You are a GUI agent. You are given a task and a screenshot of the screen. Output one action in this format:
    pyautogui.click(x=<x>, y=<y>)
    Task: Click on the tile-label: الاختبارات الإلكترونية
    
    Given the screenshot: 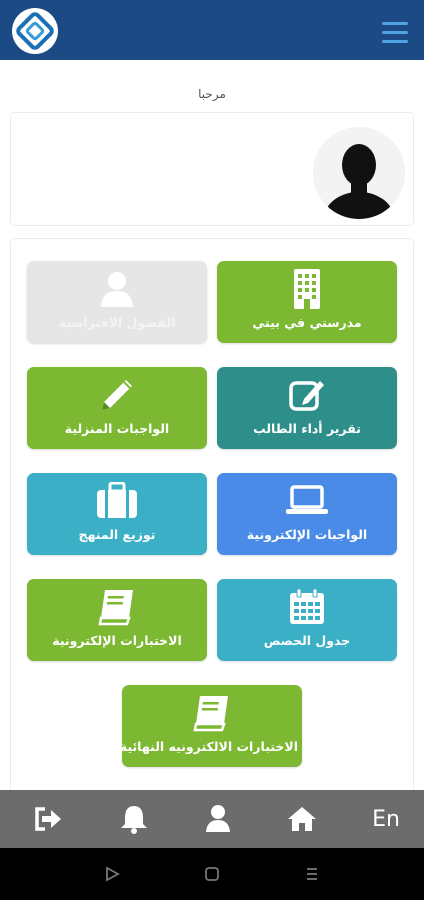 What is the action you would take?
    pyautogui.click(x=117, y=640)
    